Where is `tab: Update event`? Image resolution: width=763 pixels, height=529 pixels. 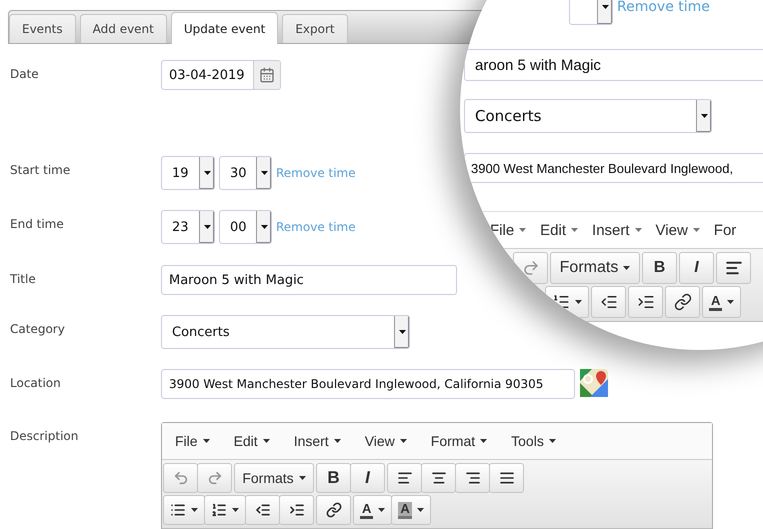 tab: Update event is located at coordinates (224, 28).